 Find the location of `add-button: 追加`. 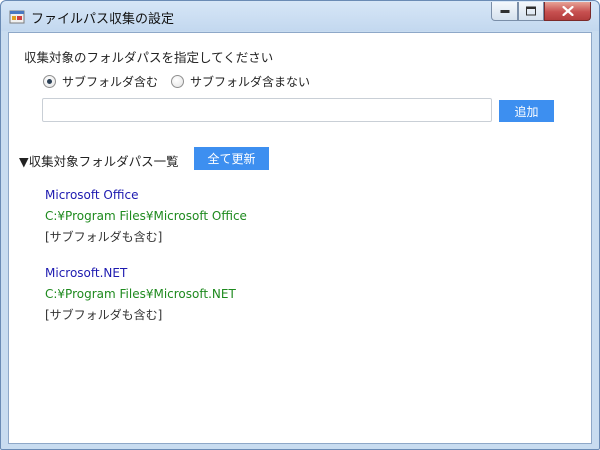

add-button: 追加 is located at coordinates (526, 111).